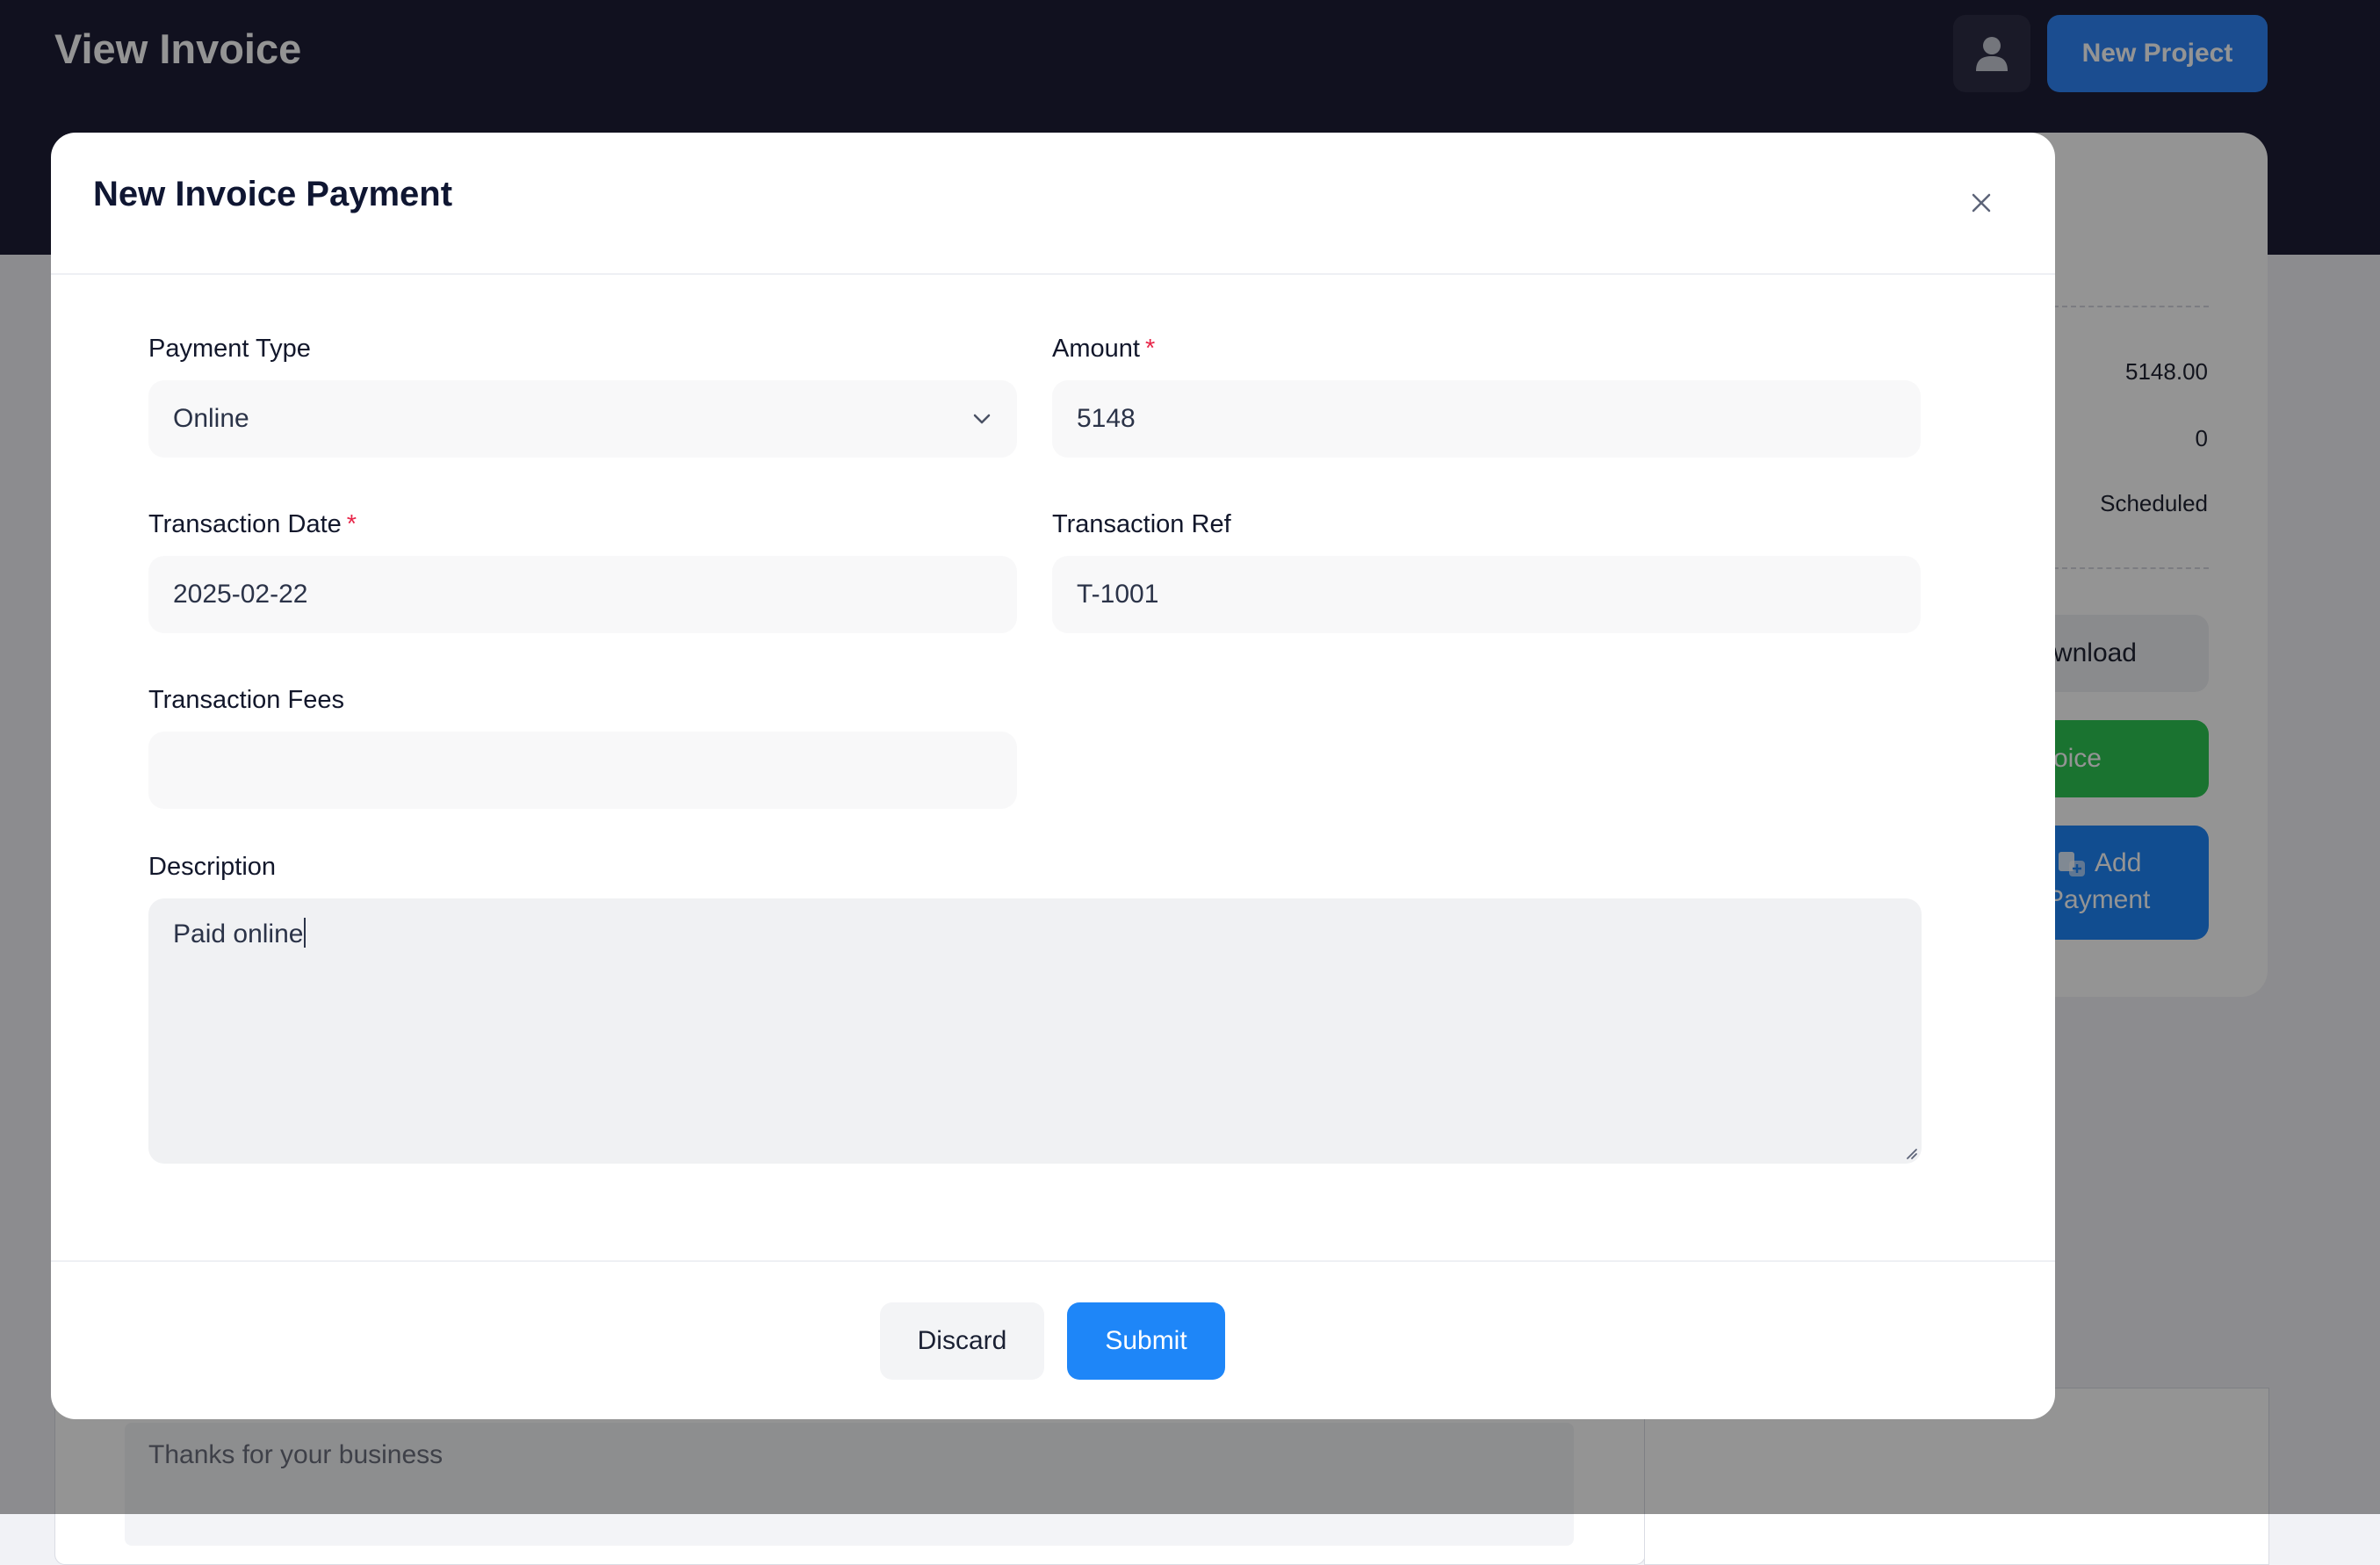 The height and width of the screenshot is (1565, 2380). I want to click on description-label: Description, so click(212, 867).